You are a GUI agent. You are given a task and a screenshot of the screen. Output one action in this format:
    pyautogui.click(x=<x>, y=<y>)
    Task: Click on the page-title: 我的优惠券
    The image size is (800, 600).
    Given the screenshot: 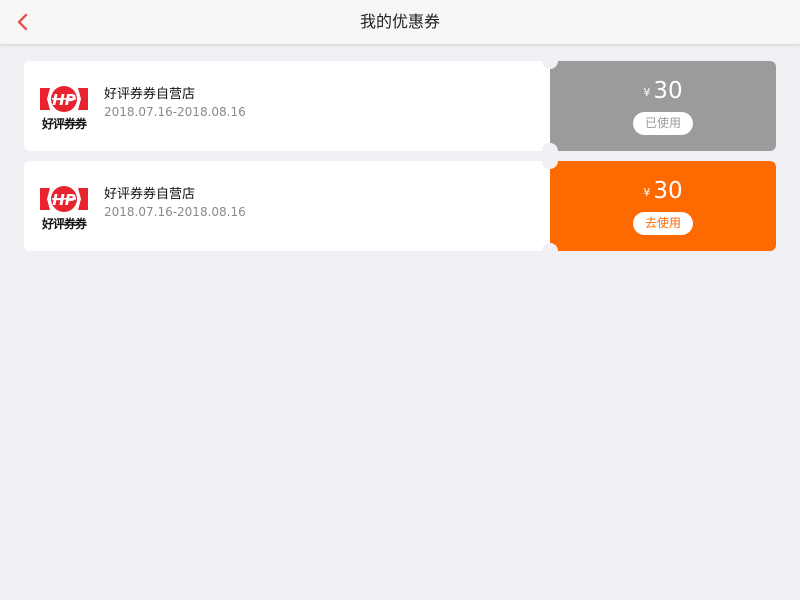 What is the action you would take?
    pyautogui.click(x=399, y=21)
    